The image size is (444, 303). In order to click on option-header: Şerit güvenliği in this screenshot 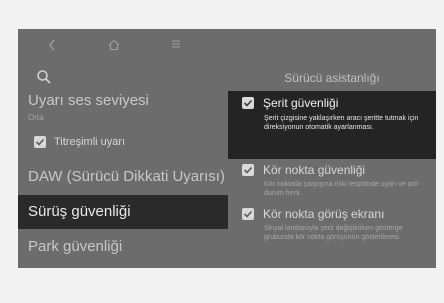, I will do `click(290, 103)`.